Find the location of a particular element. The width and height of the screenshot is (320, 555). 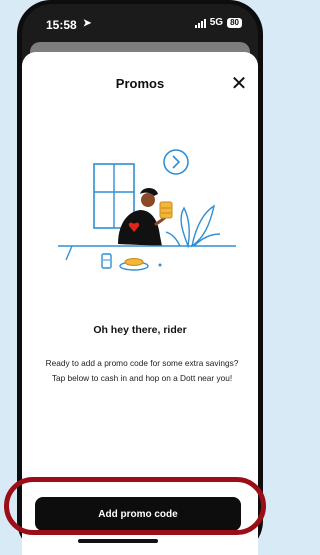

close-icon: ✕ is located at coordinates (239, 83).